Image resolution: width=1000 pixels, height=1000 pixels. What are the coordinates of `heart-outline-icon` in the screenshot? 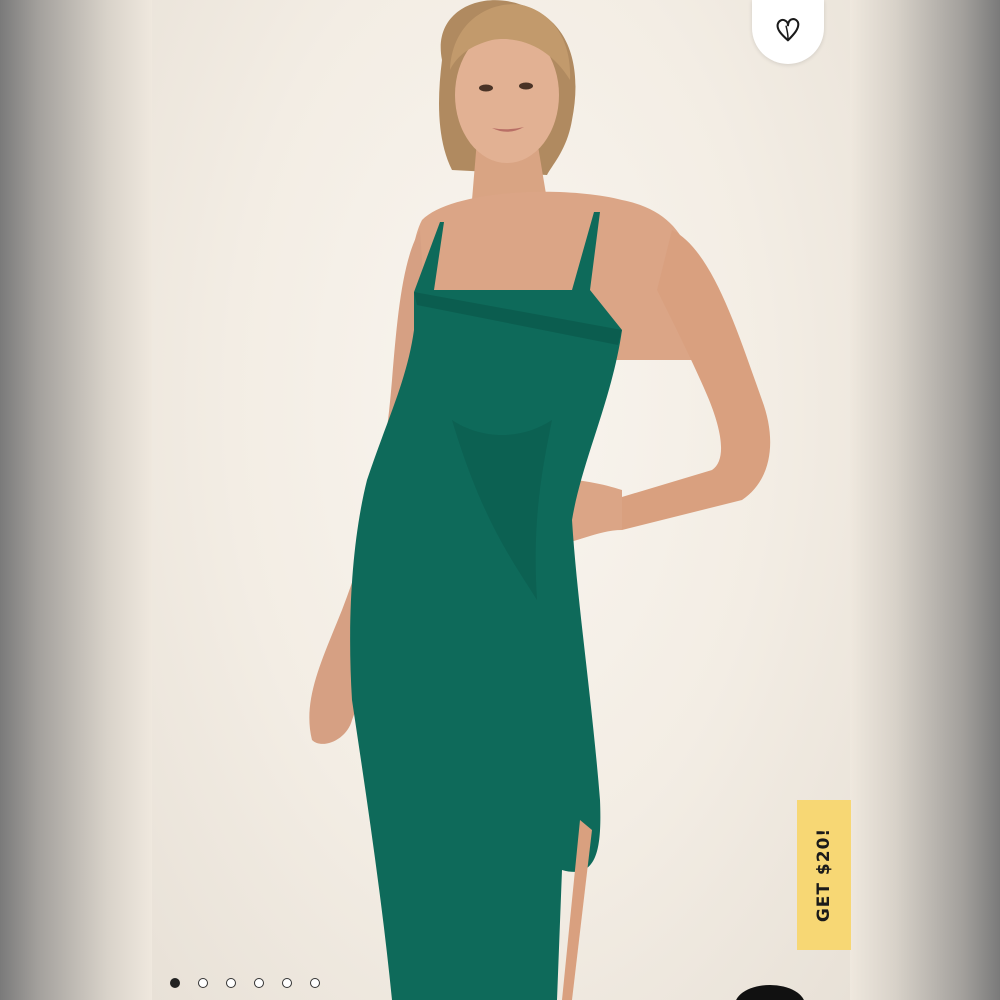 It's located at (788, 32).